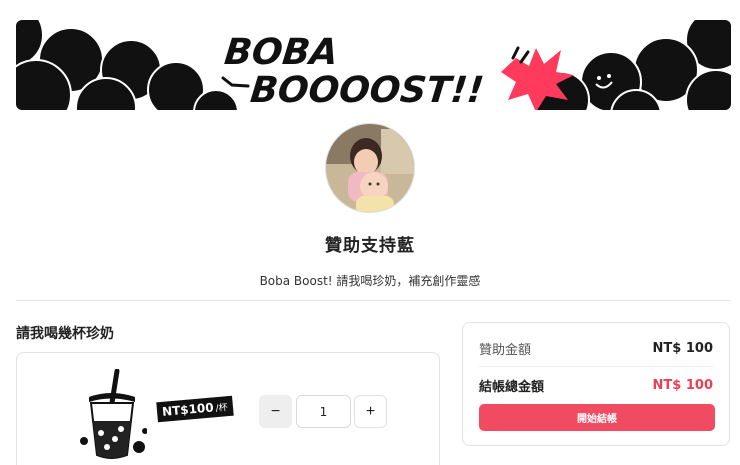 This screenshot has width=740, height=465. I want to click on divider, so click(373, 300).